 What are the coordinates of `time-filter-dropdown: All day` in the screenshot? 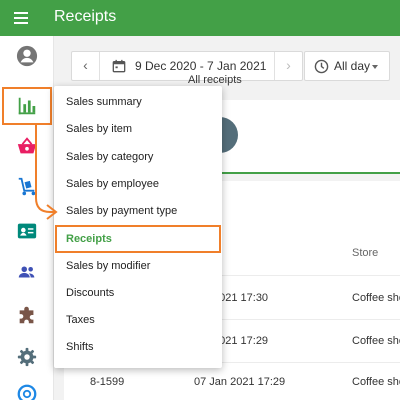 It's located at (347, 66).